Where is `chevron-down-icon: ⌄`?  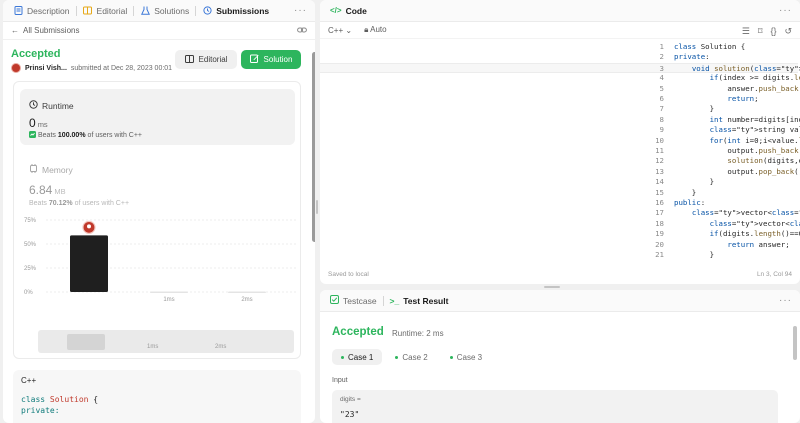 chevron-down-icon: ⌄ is located at coordinates (349, 30).